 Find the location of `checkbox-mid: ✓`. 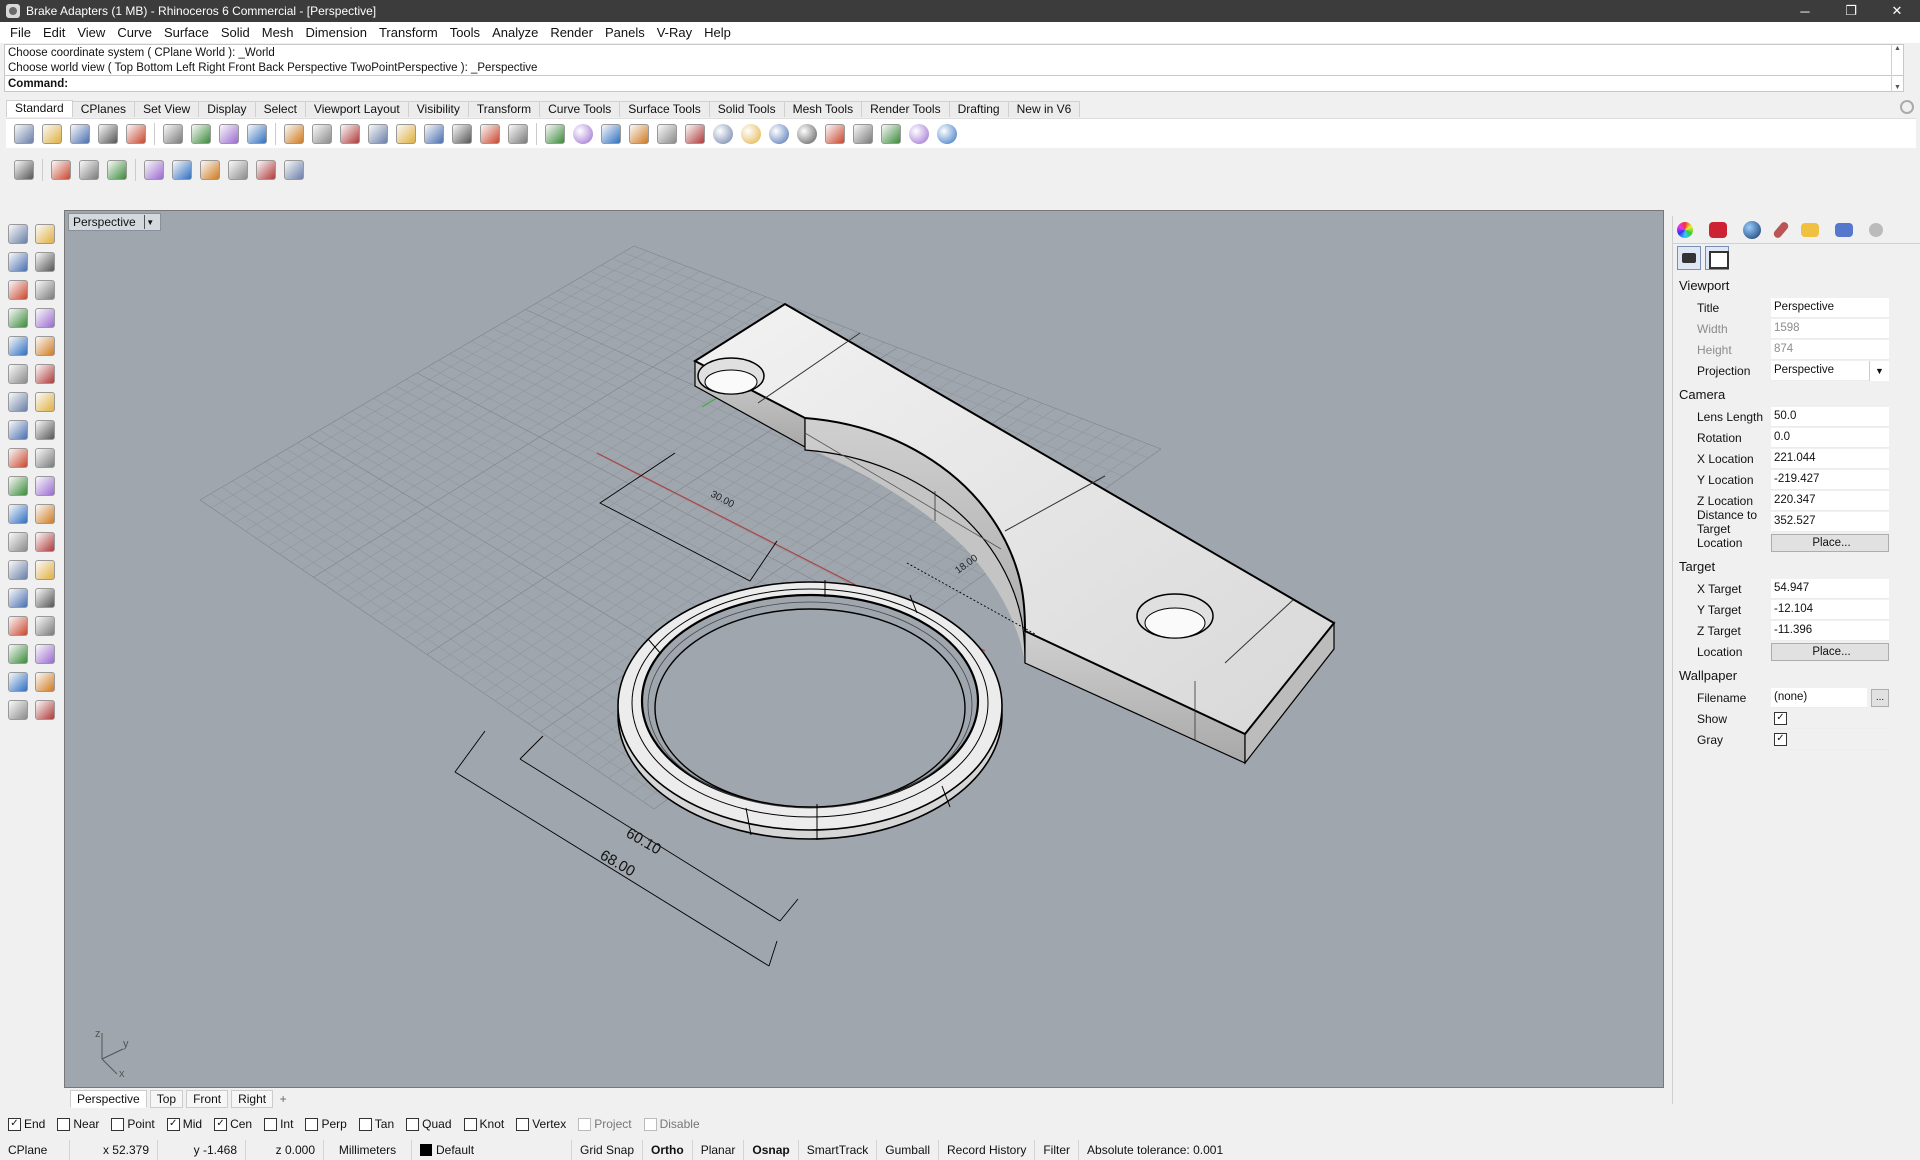

checkbox-mid: ✓ is located at coordinates (173, 1124).